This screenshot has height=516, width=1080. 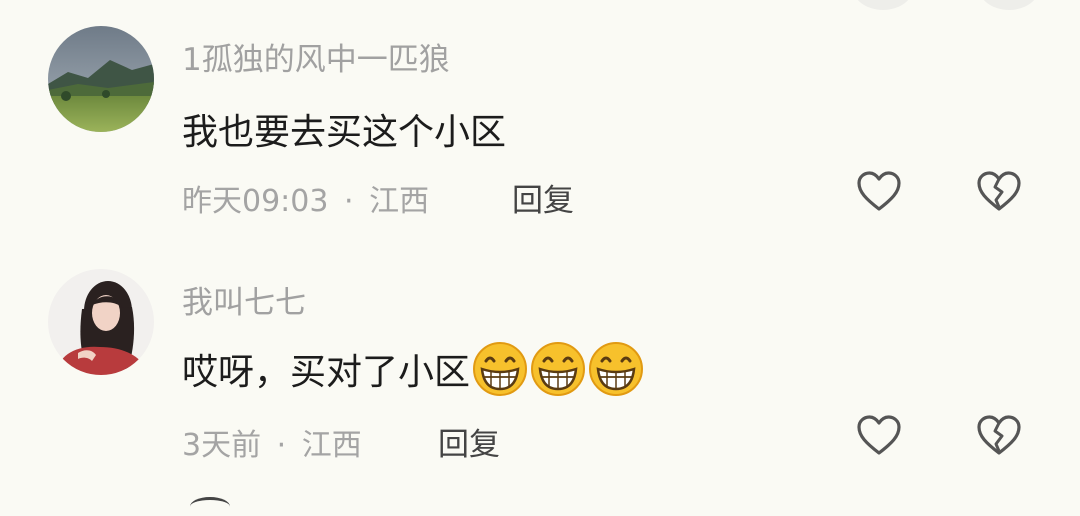 I want to click on comment-meta: 昨天09:03 · 江西, so click(x=305, y=198).